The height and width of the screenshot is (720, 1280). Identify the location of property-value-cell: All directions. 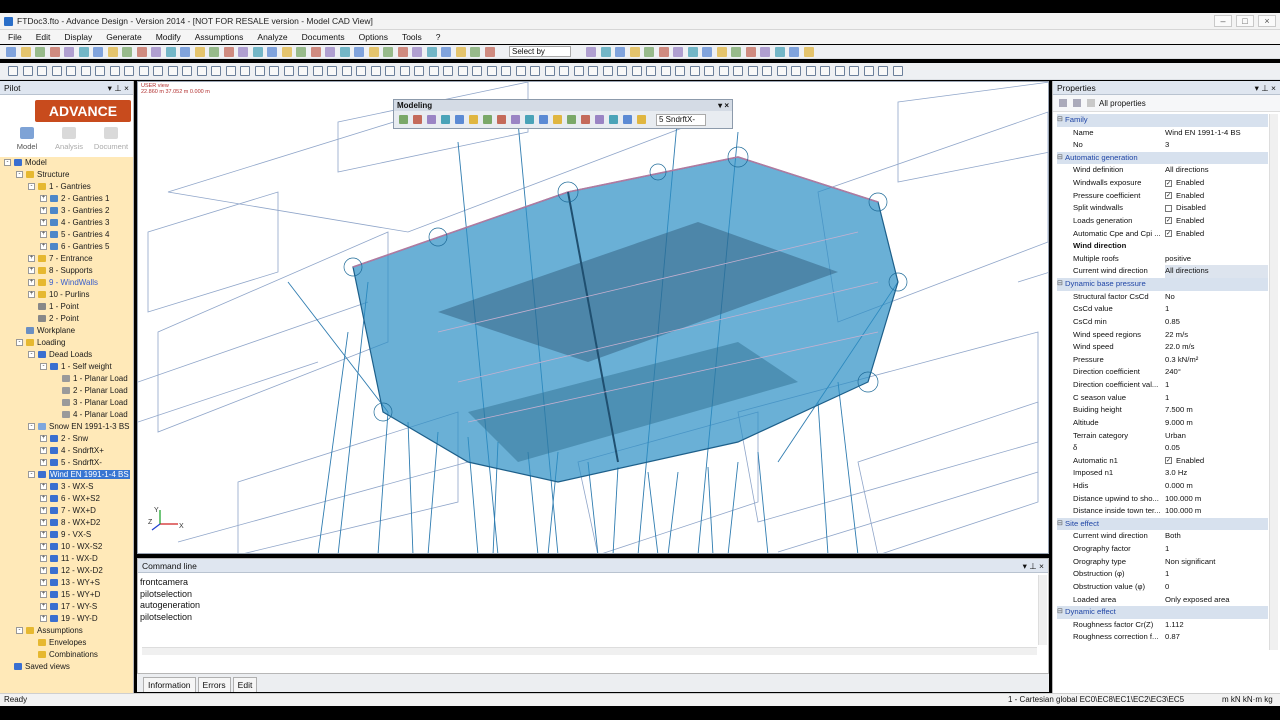
(1216, 272).